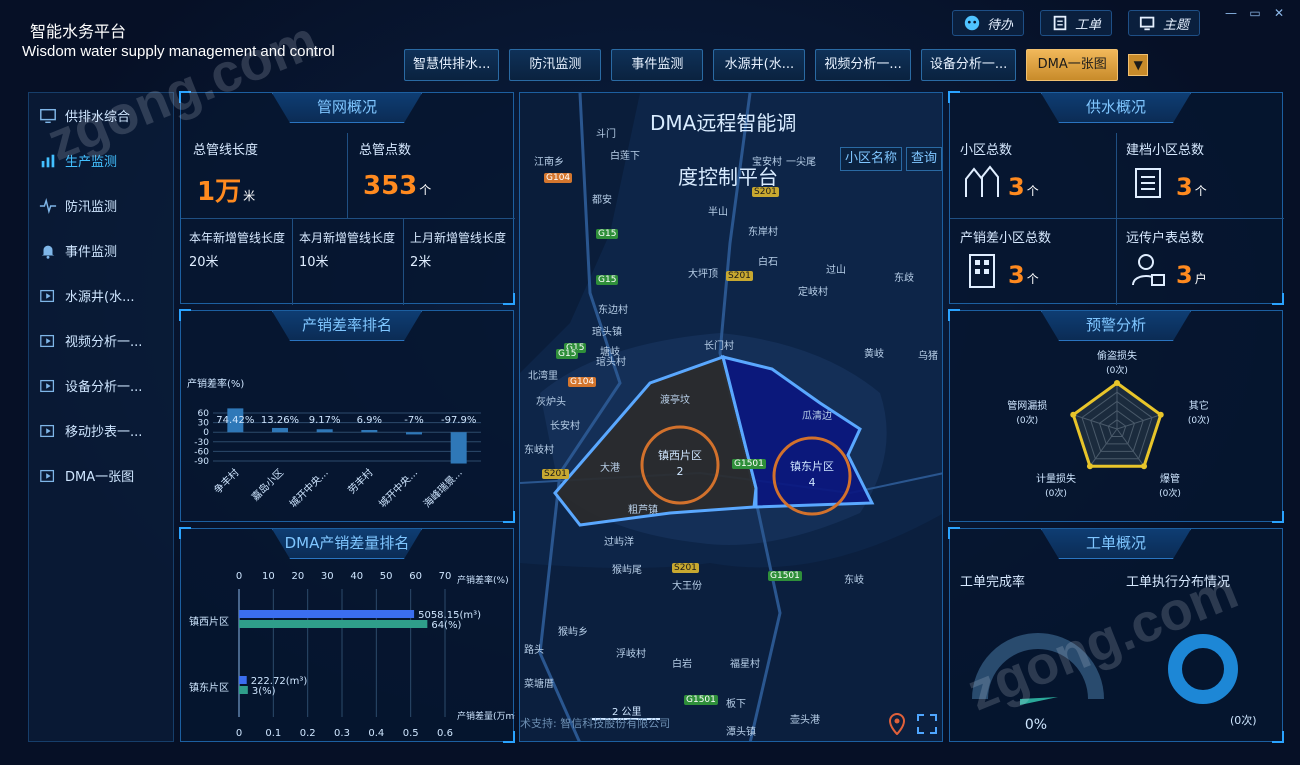  I want to click on category-label: 镇东片区, so click(209, 687).